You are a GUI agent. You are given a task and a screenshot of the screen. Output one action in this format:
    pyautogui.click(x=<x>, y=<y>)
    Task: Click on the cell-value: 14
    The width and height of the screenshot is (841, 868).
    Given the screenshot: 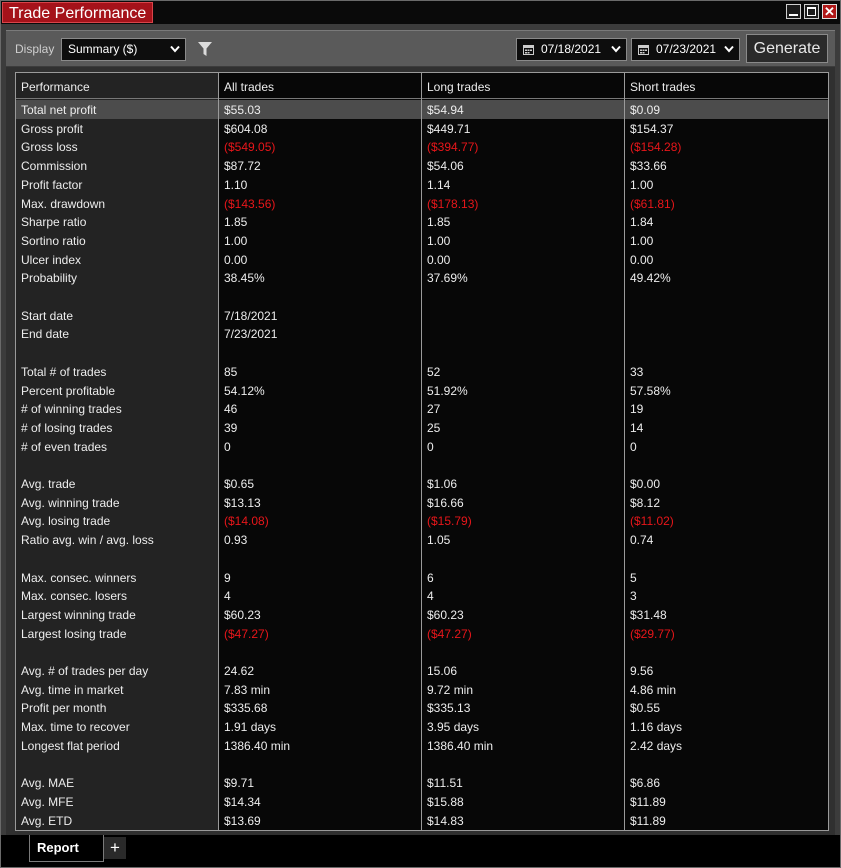 What is the action you would take?
    pyautogui.click(x=637, y=427)
    